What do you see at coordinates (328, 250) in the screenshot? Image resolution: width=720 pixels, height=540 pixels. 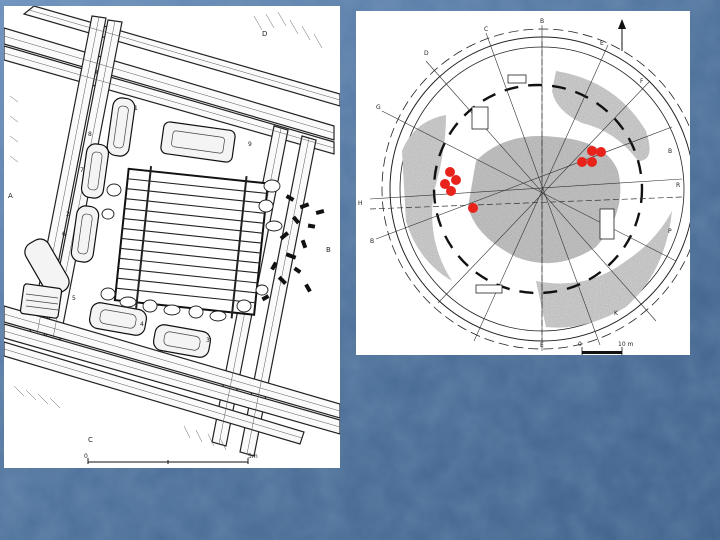 I see `label-b: B` at bounding box center [328, 250].